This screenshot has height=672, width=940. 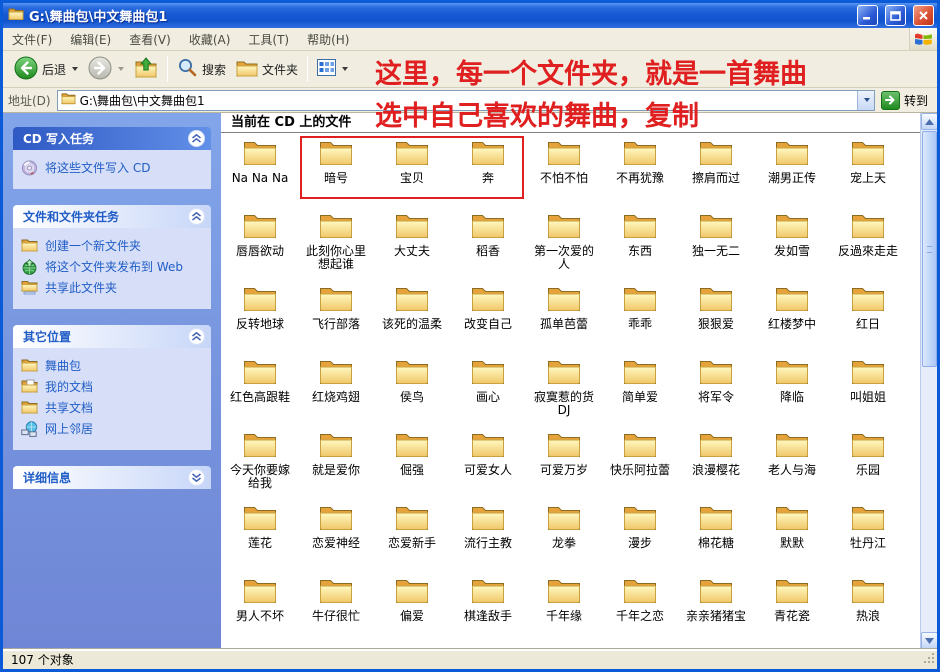 What do you see at coordinates (929, 121) in the screenshot?
I see `scrollbar-up-button` at bounding box center [929, 121].